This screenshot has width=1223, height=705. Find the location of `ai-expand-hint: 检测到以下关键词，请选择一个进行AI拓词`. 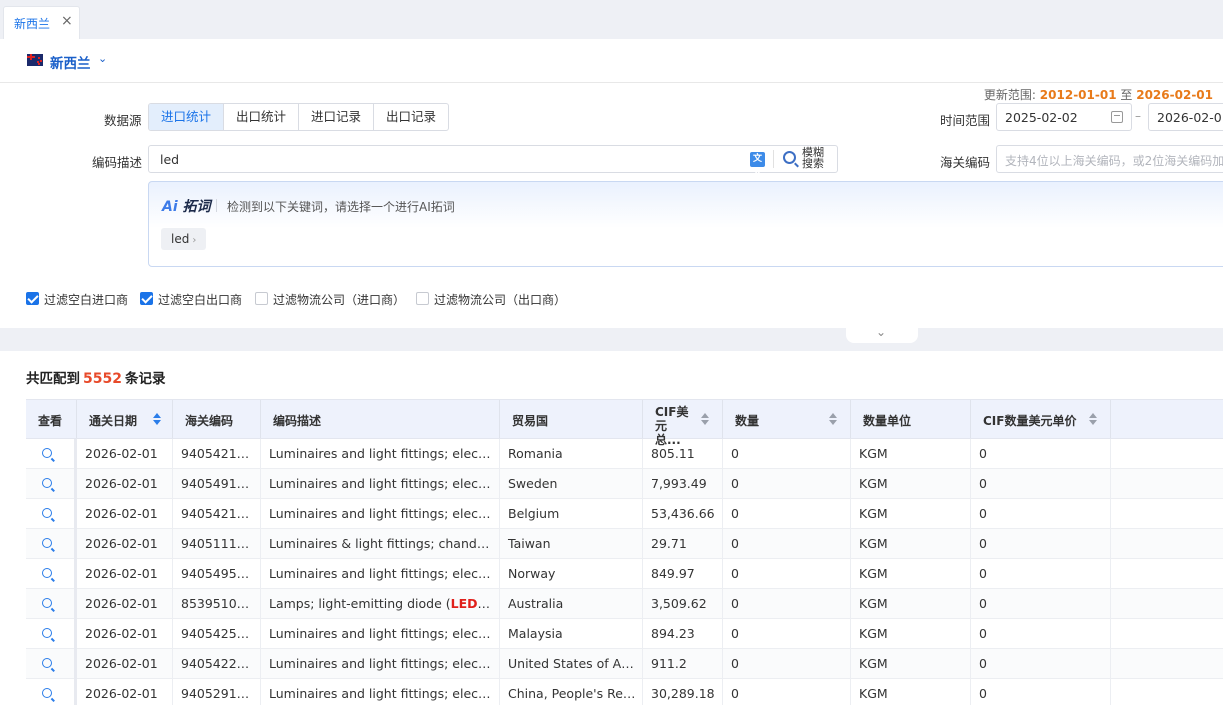

ai-expand-hint: 检测到以下关键词，请选择一个进行AI拓词 is located at coordinates (341, 207).